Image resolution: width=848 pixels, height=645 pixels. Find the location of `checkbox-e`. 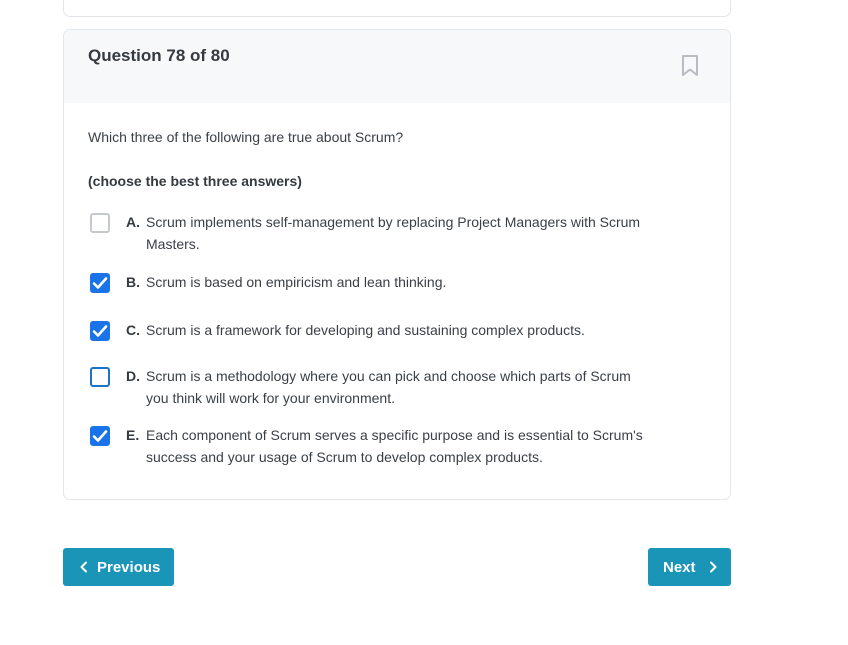

checkbox-e is located at coordinates (100, 436).